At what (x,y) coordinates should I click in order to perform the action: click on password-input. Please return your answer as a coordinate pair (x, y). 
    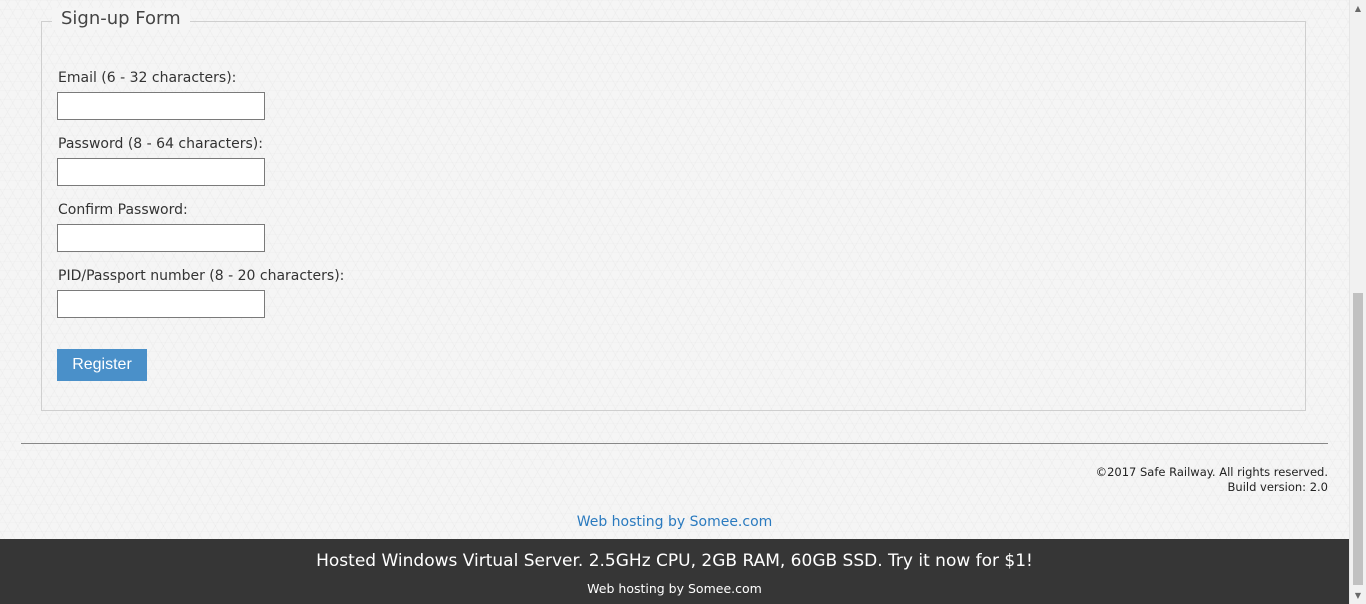
    Looking at the image, I should click on (161, 172).